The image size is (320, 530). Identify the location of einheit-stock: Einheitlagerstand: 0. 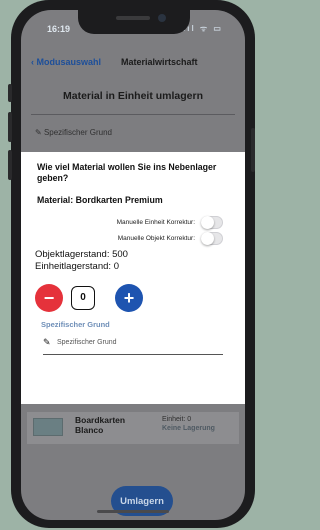
(77, 266).